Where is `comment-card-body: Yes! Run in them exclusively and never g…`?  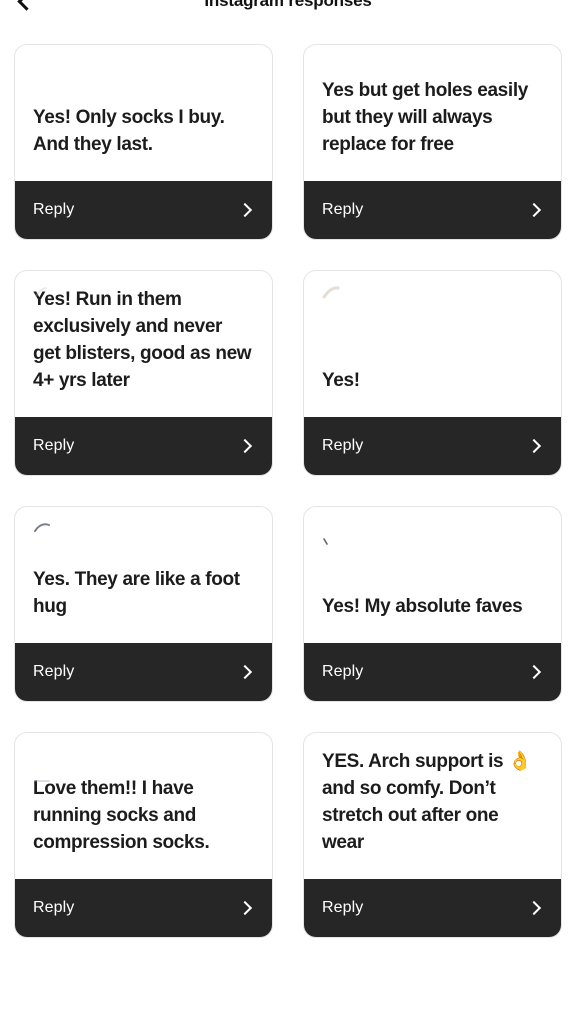
comment-card-body: Yes! Run in them exclusively and never g… is located at coordinates (143, 344).